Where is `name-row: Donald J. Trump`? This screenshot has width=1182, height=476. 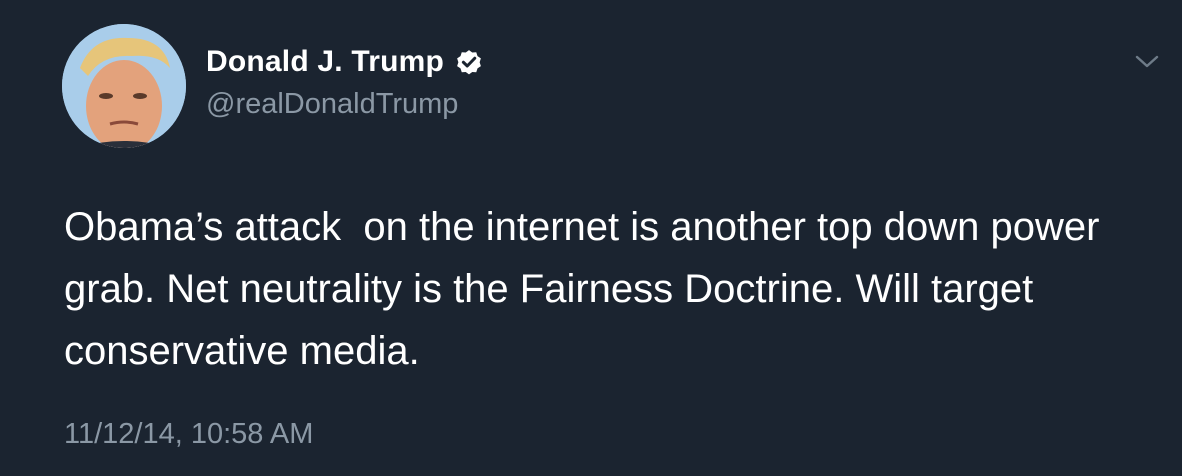
name-row: Donald J. Trump is located at coordinates (345, 62).